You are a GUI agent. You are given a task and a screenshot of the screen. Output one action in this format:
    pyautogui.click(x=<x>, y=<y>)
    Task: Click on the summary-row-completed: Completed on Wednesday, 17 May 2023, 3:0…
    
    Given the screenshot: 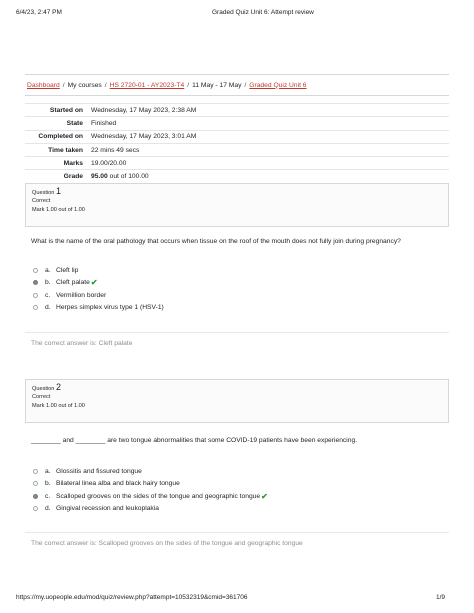 What is the action you would take?
    pyautogui.click(x=237, y=137)
    